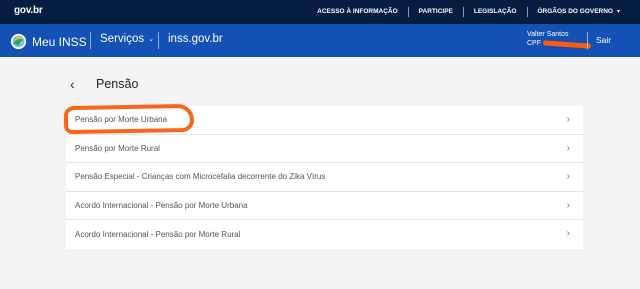 The width and height of the screenshot is (640, 289). Describe the element at coordinates (83, 84) in the screenshot. I see `back-arrow-icon: ‹` at that location.